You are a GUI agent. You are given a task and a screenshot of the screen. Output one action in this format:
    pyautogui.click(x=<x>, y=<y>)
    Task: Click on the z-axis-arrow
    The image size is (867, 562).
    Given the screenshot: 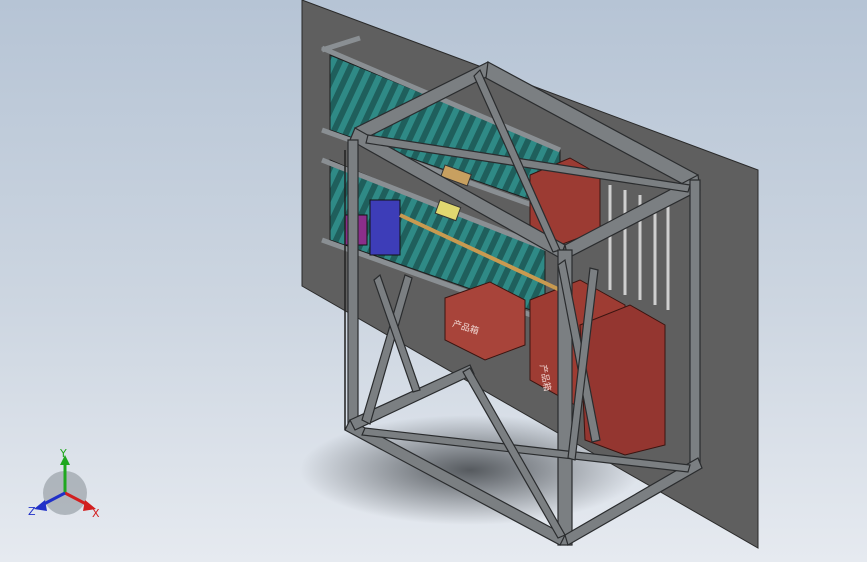 What is the action you would take?
    pyautogui.click(x=40, y=505)
    